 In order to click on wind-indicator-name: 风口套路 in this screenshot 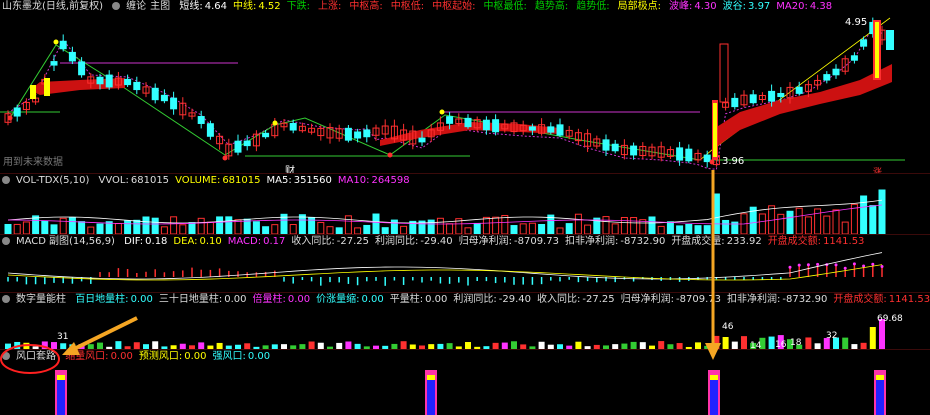, I will do `click(36, 356)`.